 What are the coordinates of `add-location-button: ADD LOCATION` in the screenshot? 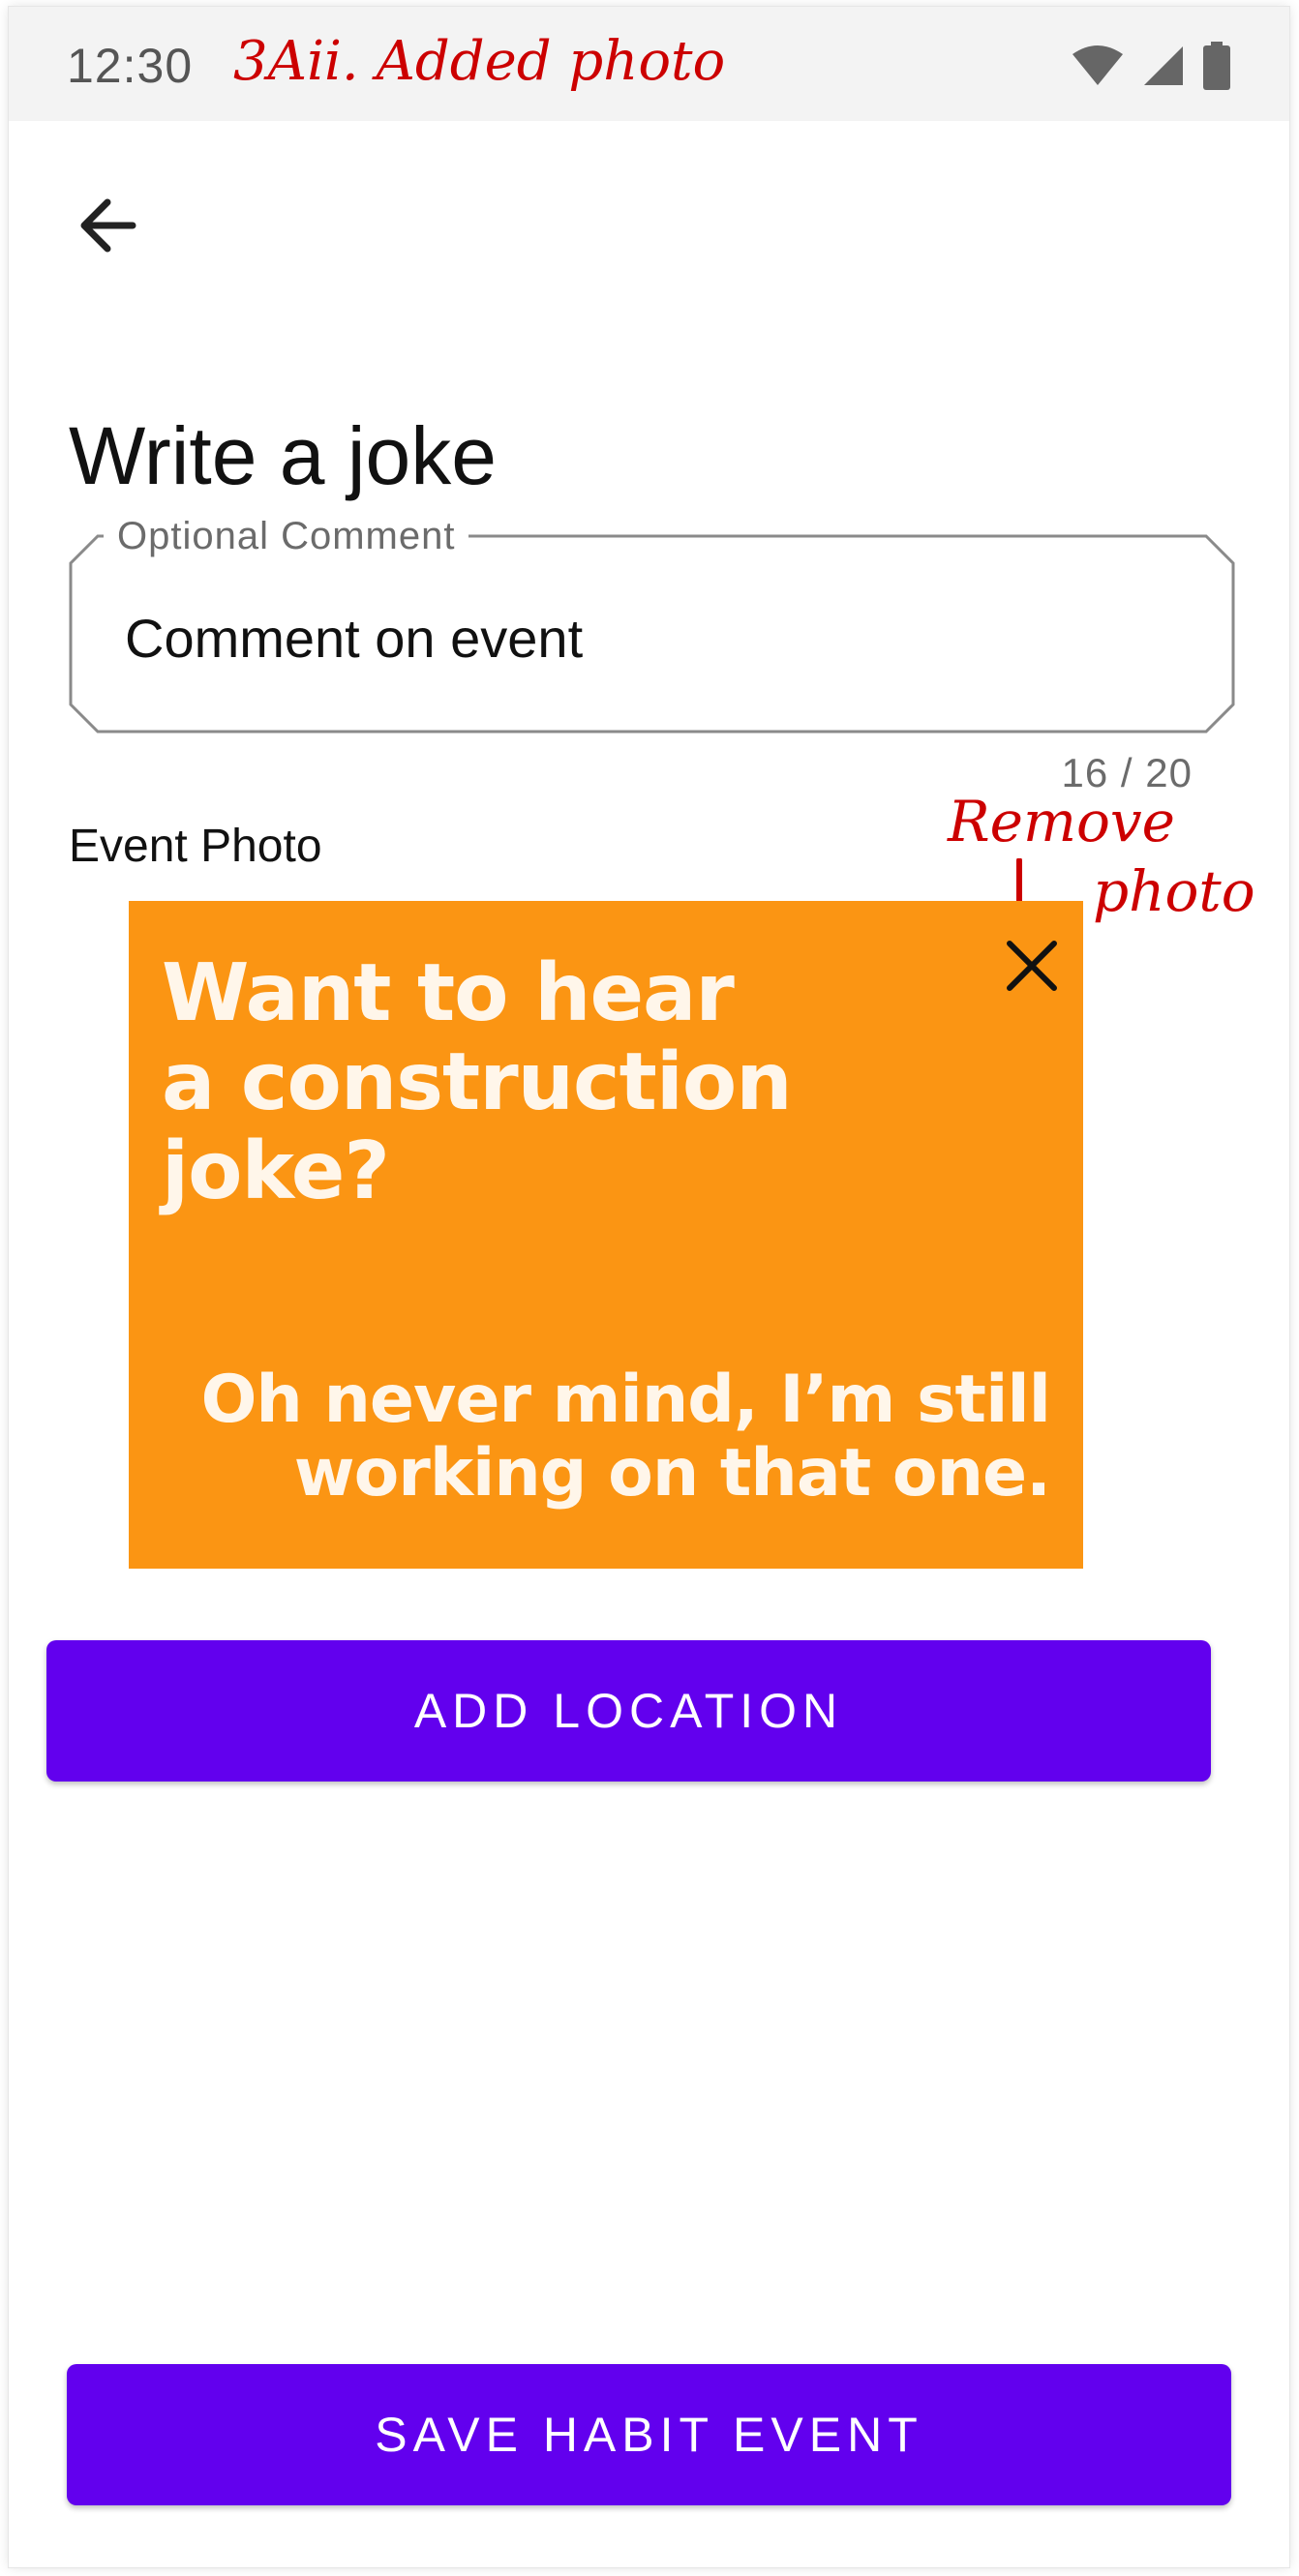 It's located at (628, 1711).